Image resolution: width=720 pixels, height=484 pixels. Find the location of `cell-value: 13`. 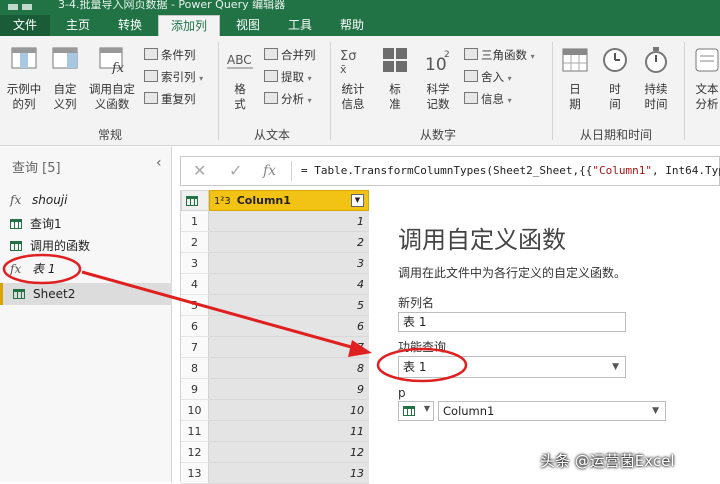

cell-value: 13 is located at coordinates (289, 473).